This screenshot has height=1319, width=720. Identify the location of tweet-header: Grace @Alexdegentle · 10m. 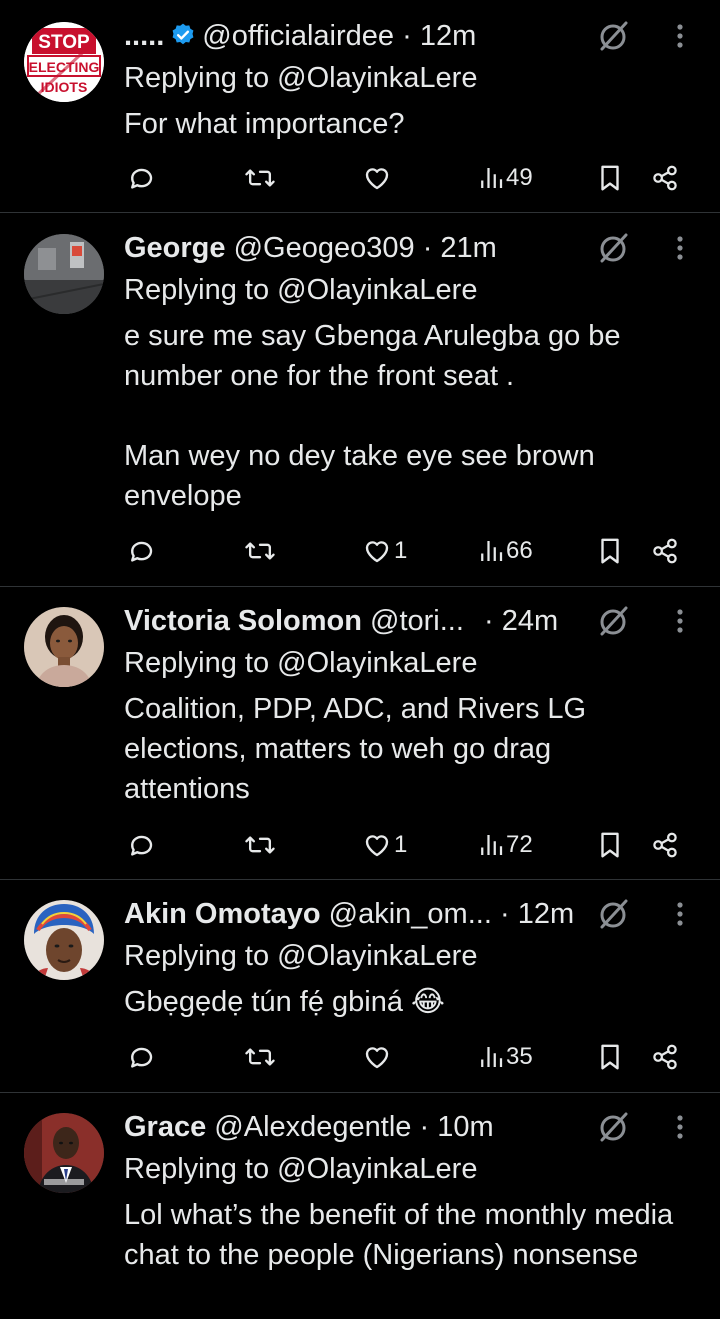
(309, 1127).